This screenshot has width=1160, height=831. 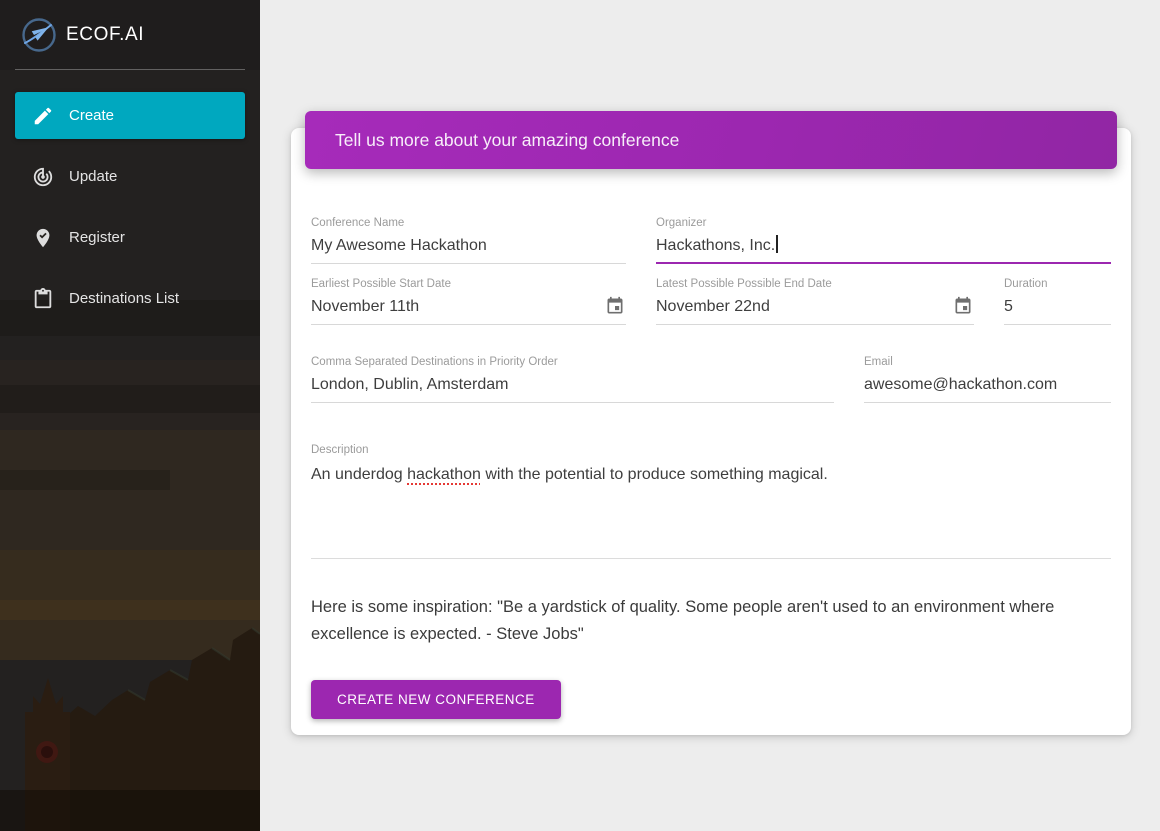 What do you see at coordinates (124, 298) in the screenshot?
I see `sidebar-item-label: Destinations List` at bounding box center [124, 298].